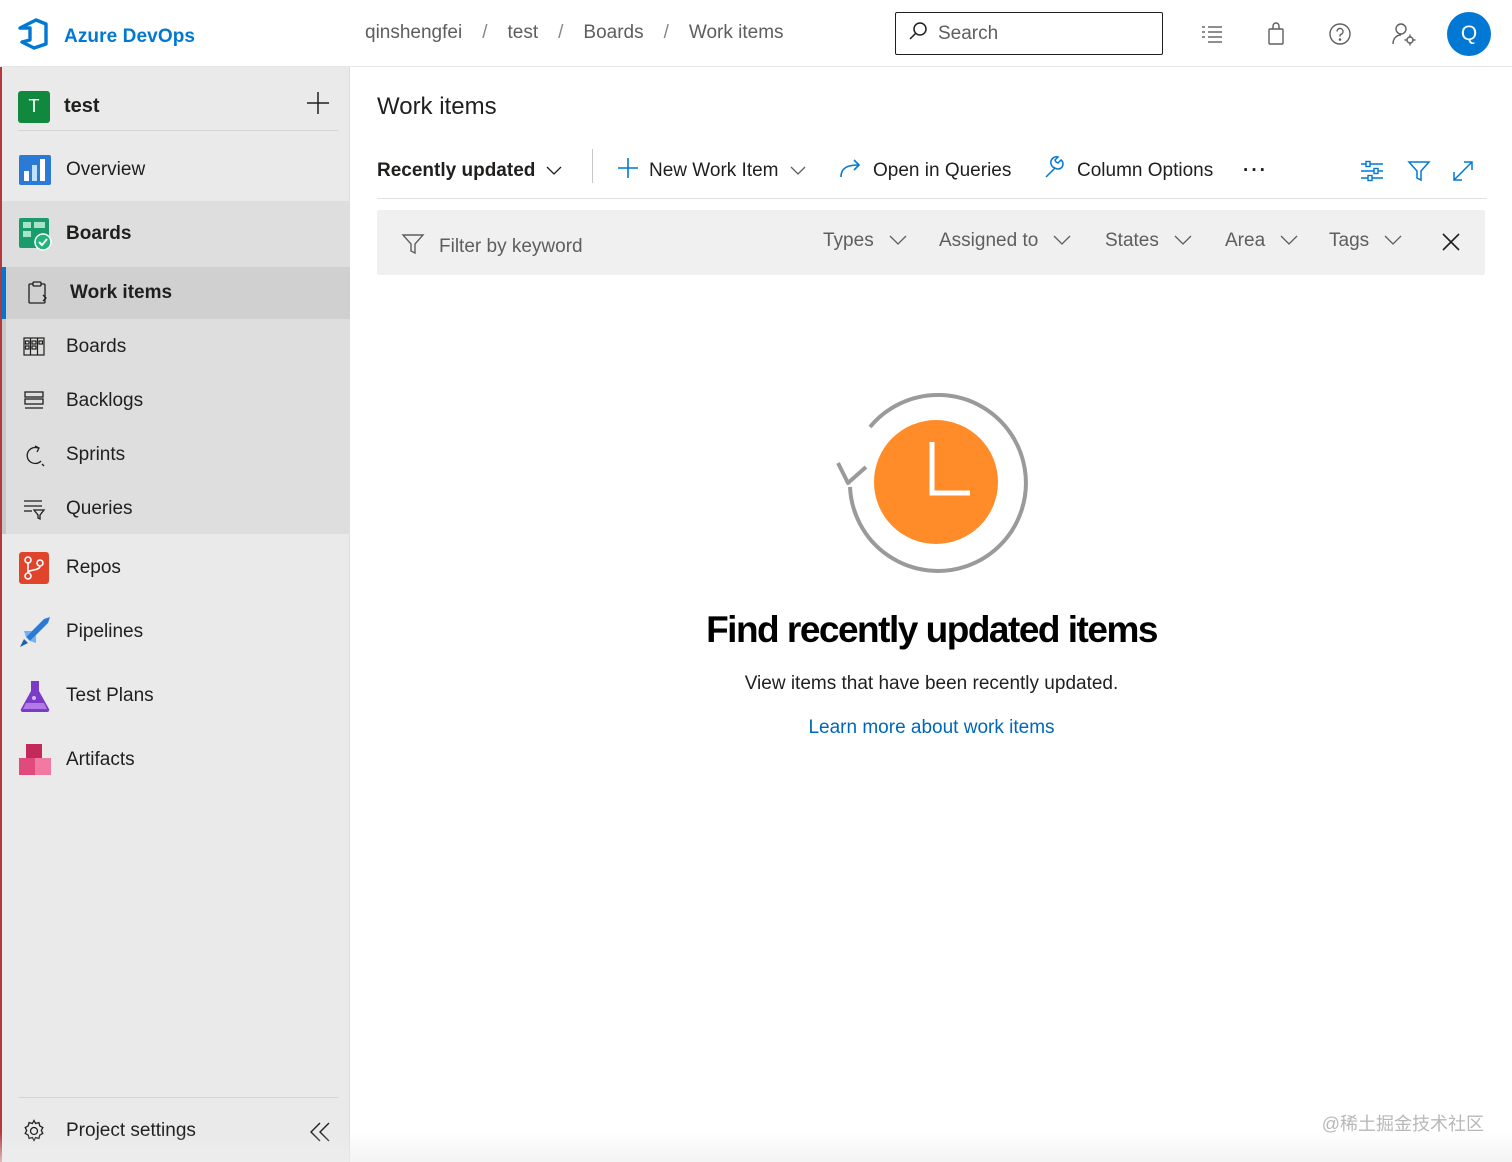 This screenshot has width=1512, height=1162. I want to click on tags-filter-label: Tags, so click(1349, 240).